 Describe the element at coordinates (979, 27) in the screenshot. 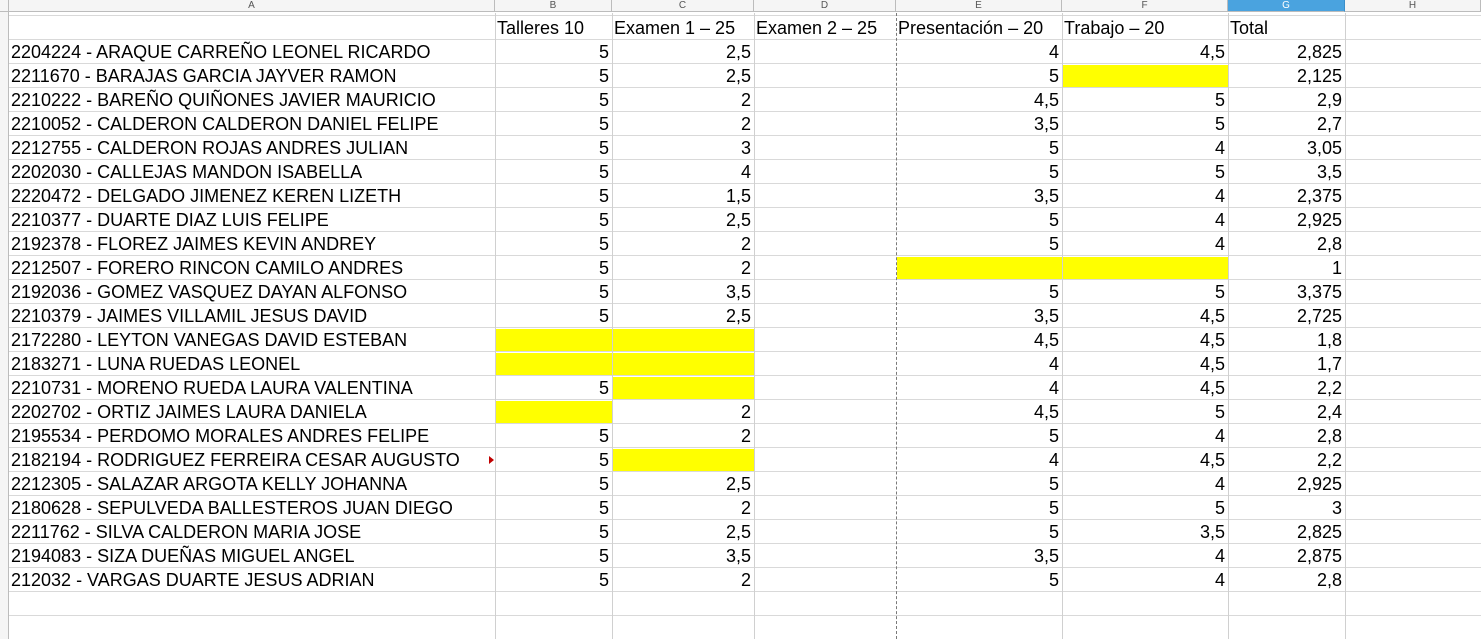

I see `header-cell-e: Presentación – 20` at that location.